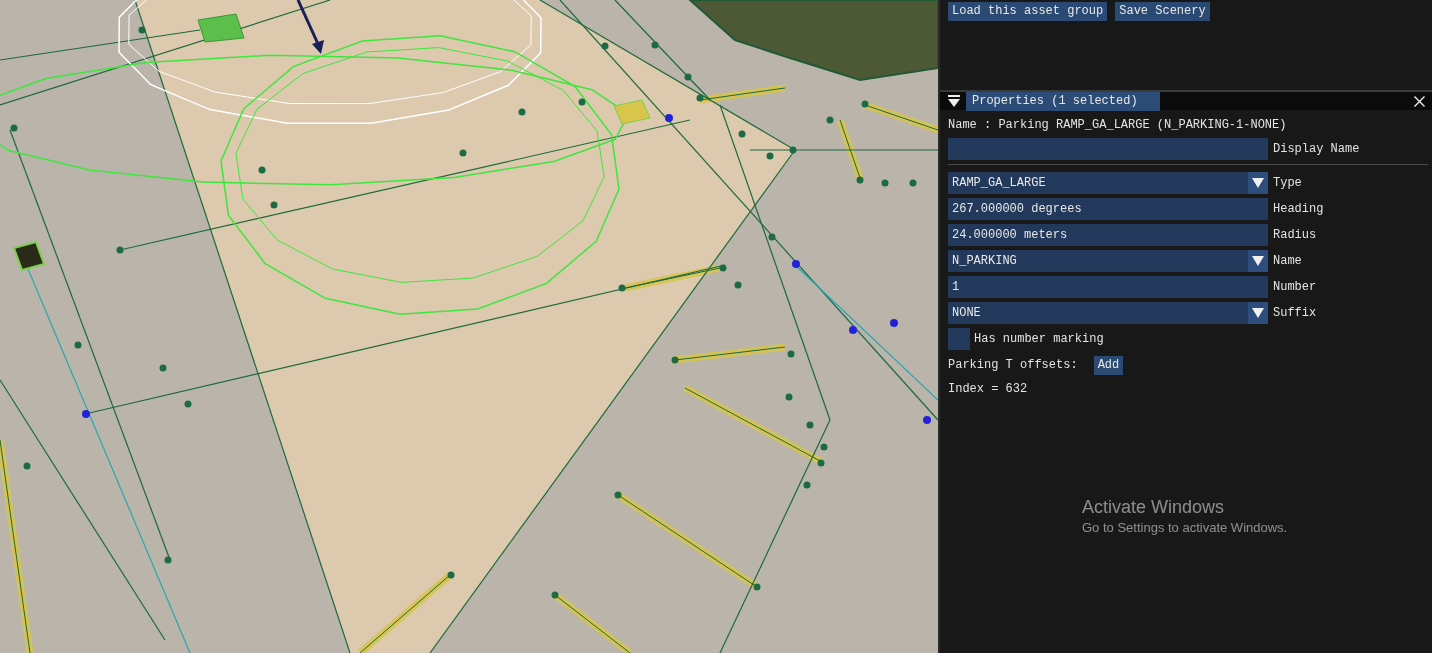  I want to click on checkbox-label: Has number marking, so click(1038, 339).